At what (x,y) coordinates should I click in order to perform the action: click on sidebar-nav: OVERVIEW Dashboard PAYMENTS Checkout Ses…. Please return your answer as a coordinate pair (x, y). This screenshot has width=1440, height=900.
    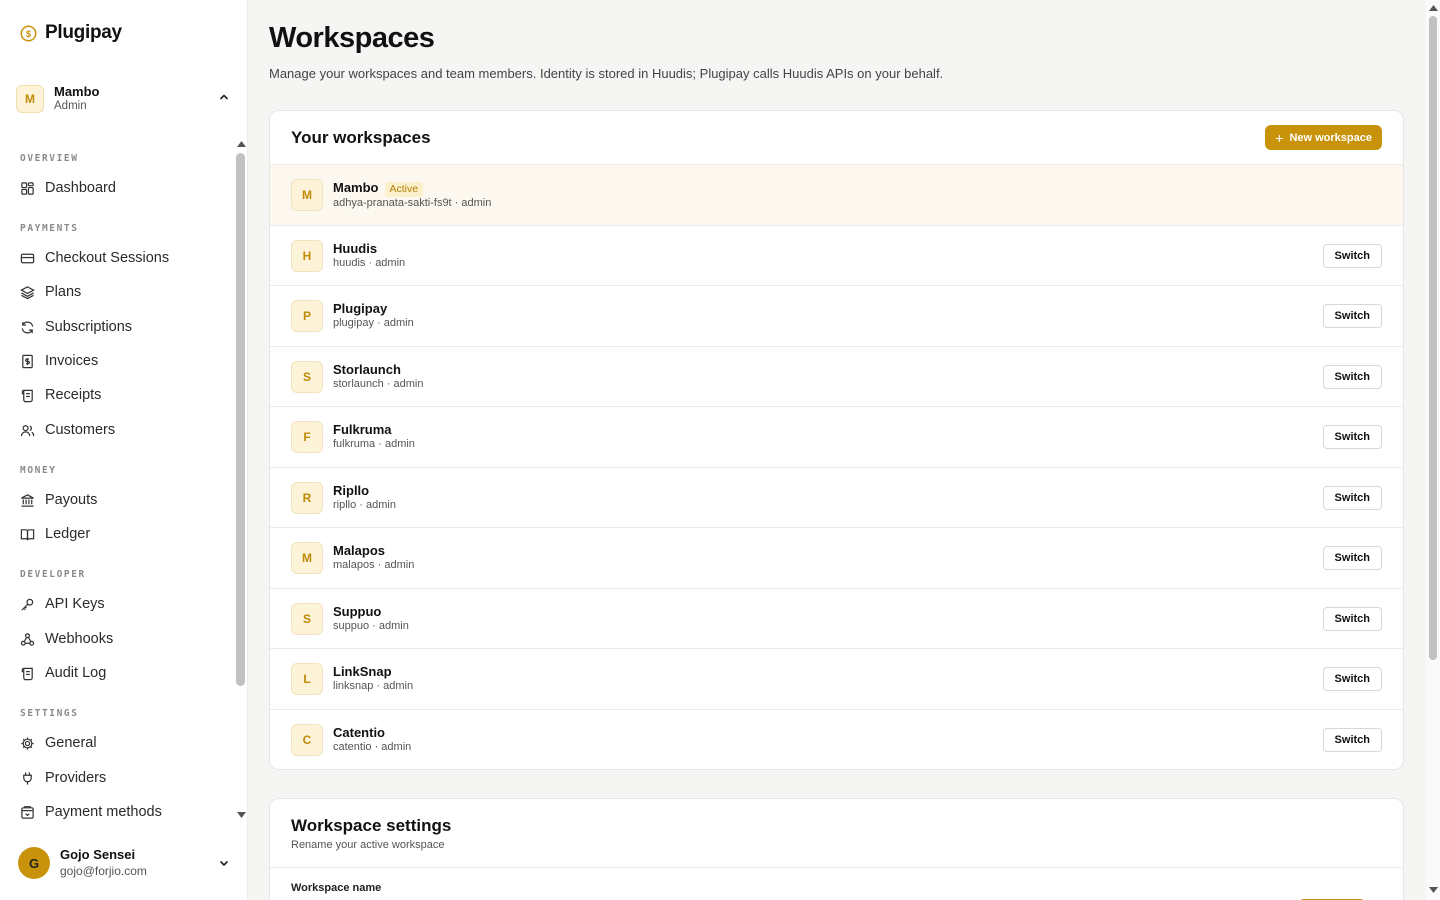
    Looking at the image, I should click on (117, 483).